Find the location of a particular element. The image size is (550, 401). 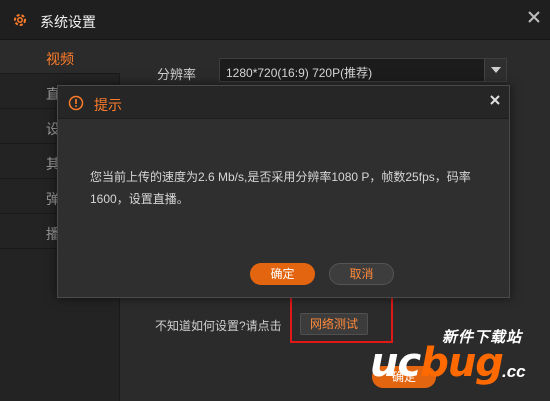

info-icon is located at coordinates (76, 103).